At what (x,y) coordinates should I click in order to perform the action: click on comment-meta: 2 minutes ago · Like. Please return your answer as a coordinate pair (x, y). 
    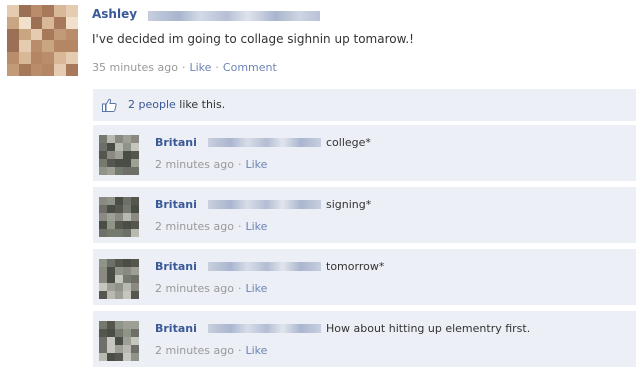
    Looking at the image, I should click on (211, 288).